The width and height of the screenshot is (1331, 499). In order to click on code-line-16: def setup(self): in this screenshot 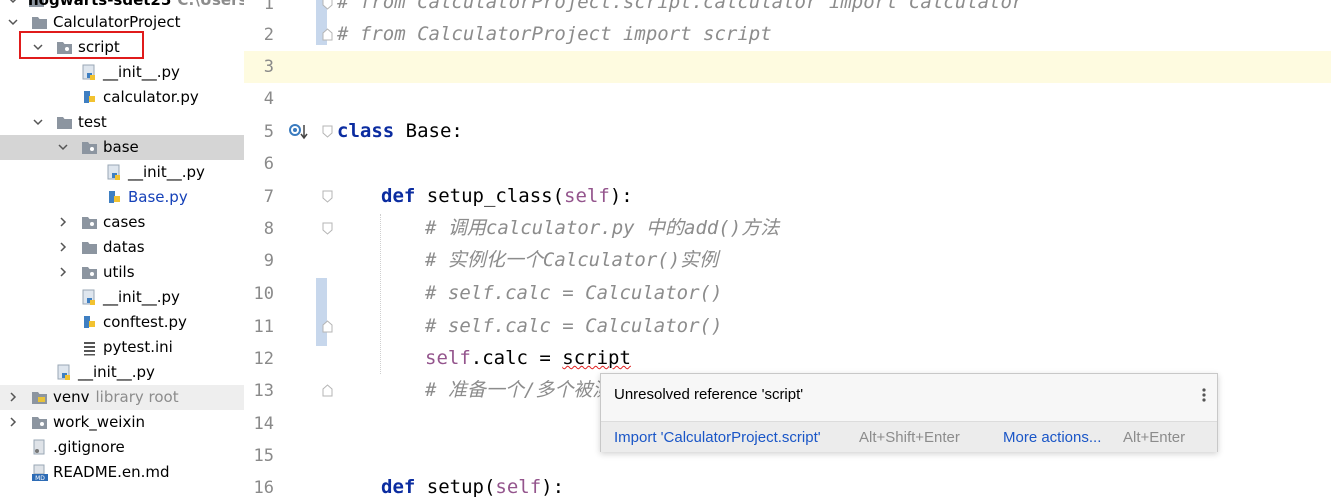, I will do `click(472, 487)`.